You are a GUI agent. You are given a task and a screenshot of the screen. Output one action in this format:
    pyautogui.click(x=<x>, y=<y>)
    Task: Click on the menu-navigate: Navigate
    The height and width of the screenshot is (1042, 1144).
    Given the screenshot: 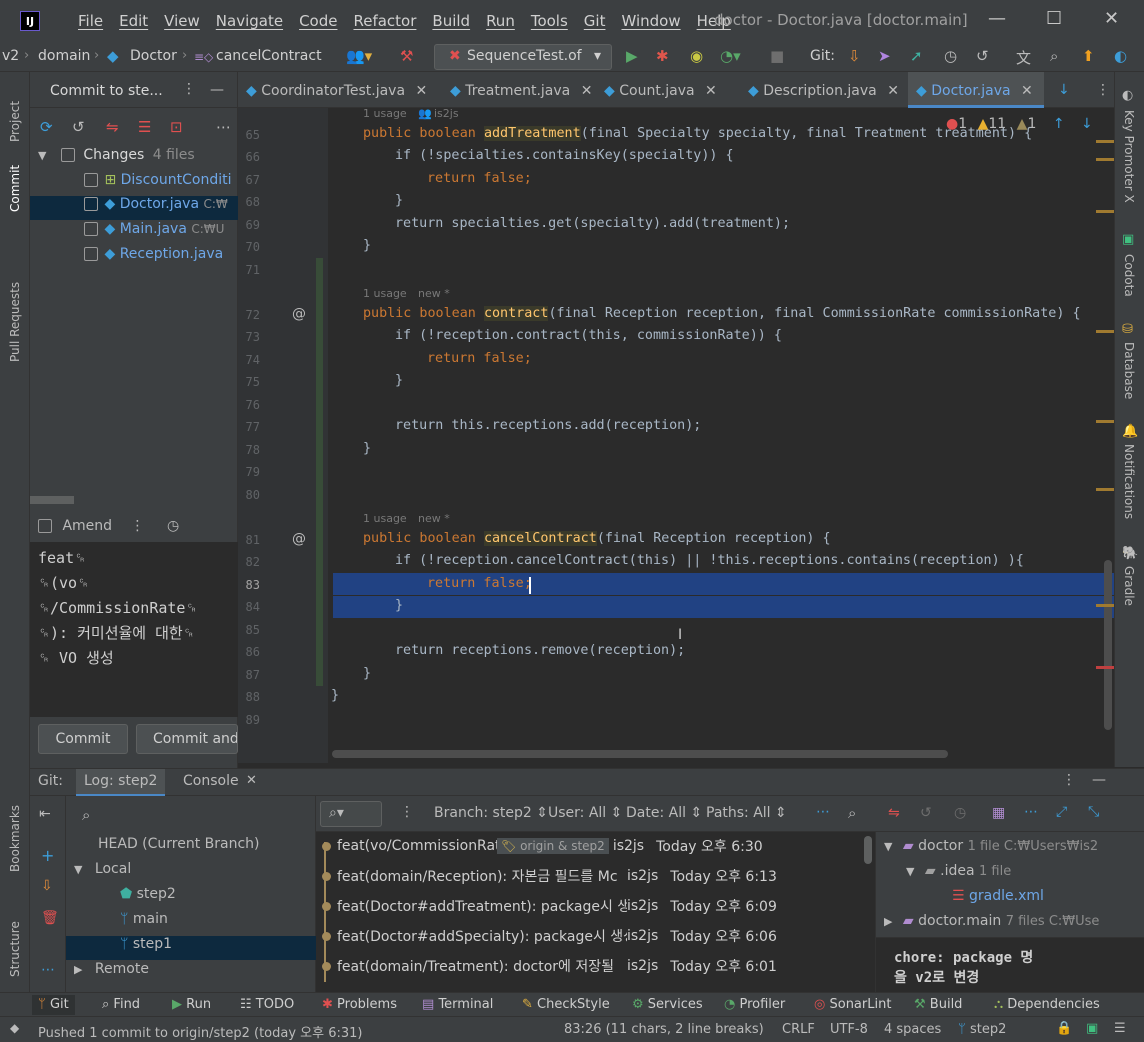 What is the action you would take?
    pyautogui.click(x=249, y=21)
    